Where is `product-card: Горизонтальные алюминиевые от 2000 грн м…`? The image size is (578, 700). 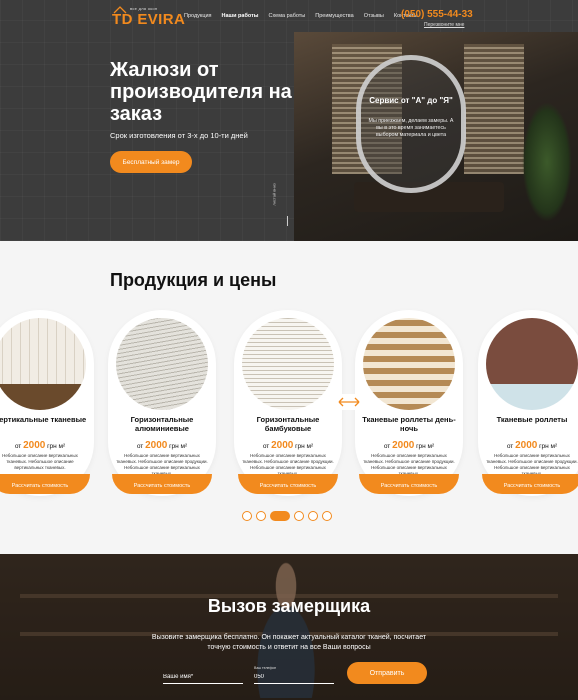 product-card: Горизонтальные алюминиевые от 2000 грн м… is located at coordinates (162, 403).